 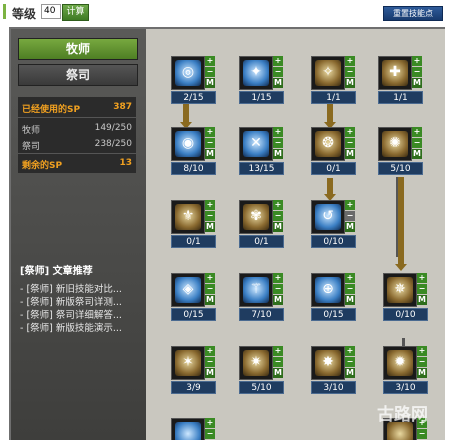 I want to click on skill-slot: ⚚ + − M 7/10, so click(x=262, y=298).